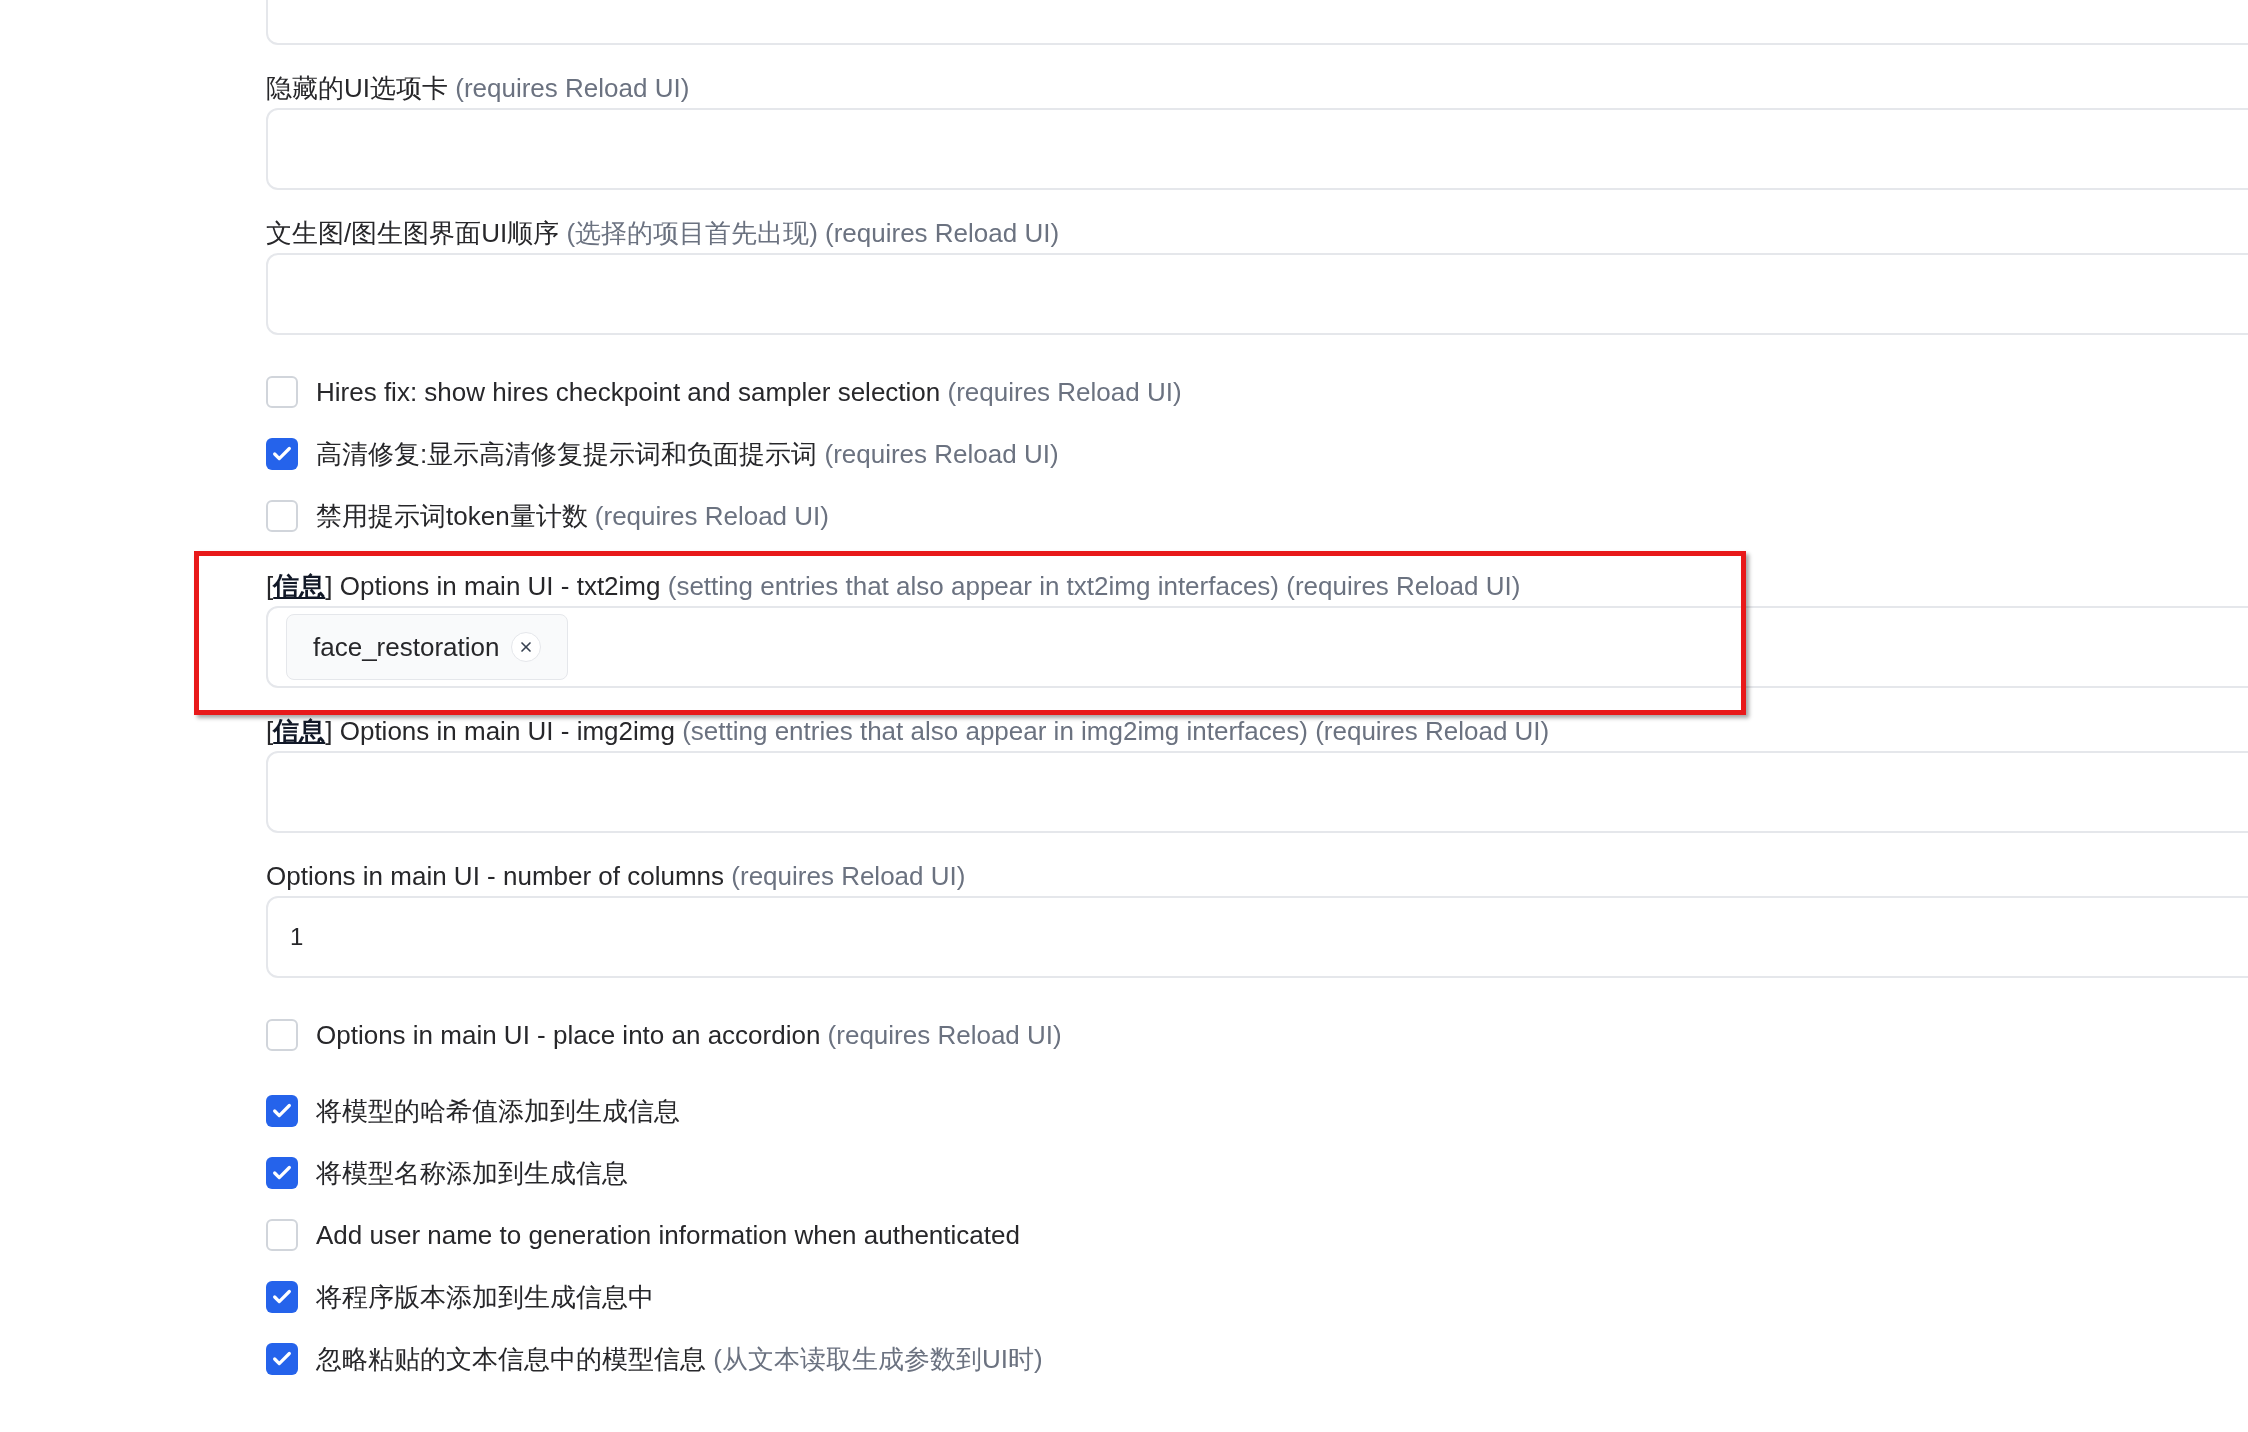 This screenshot has height=1432, width=2248. Describe the element at coordinates (572, 516) in the screenshot. I see `checkbox-label: 禁用提示词token量计数 (requires Reload UI)` at that location.